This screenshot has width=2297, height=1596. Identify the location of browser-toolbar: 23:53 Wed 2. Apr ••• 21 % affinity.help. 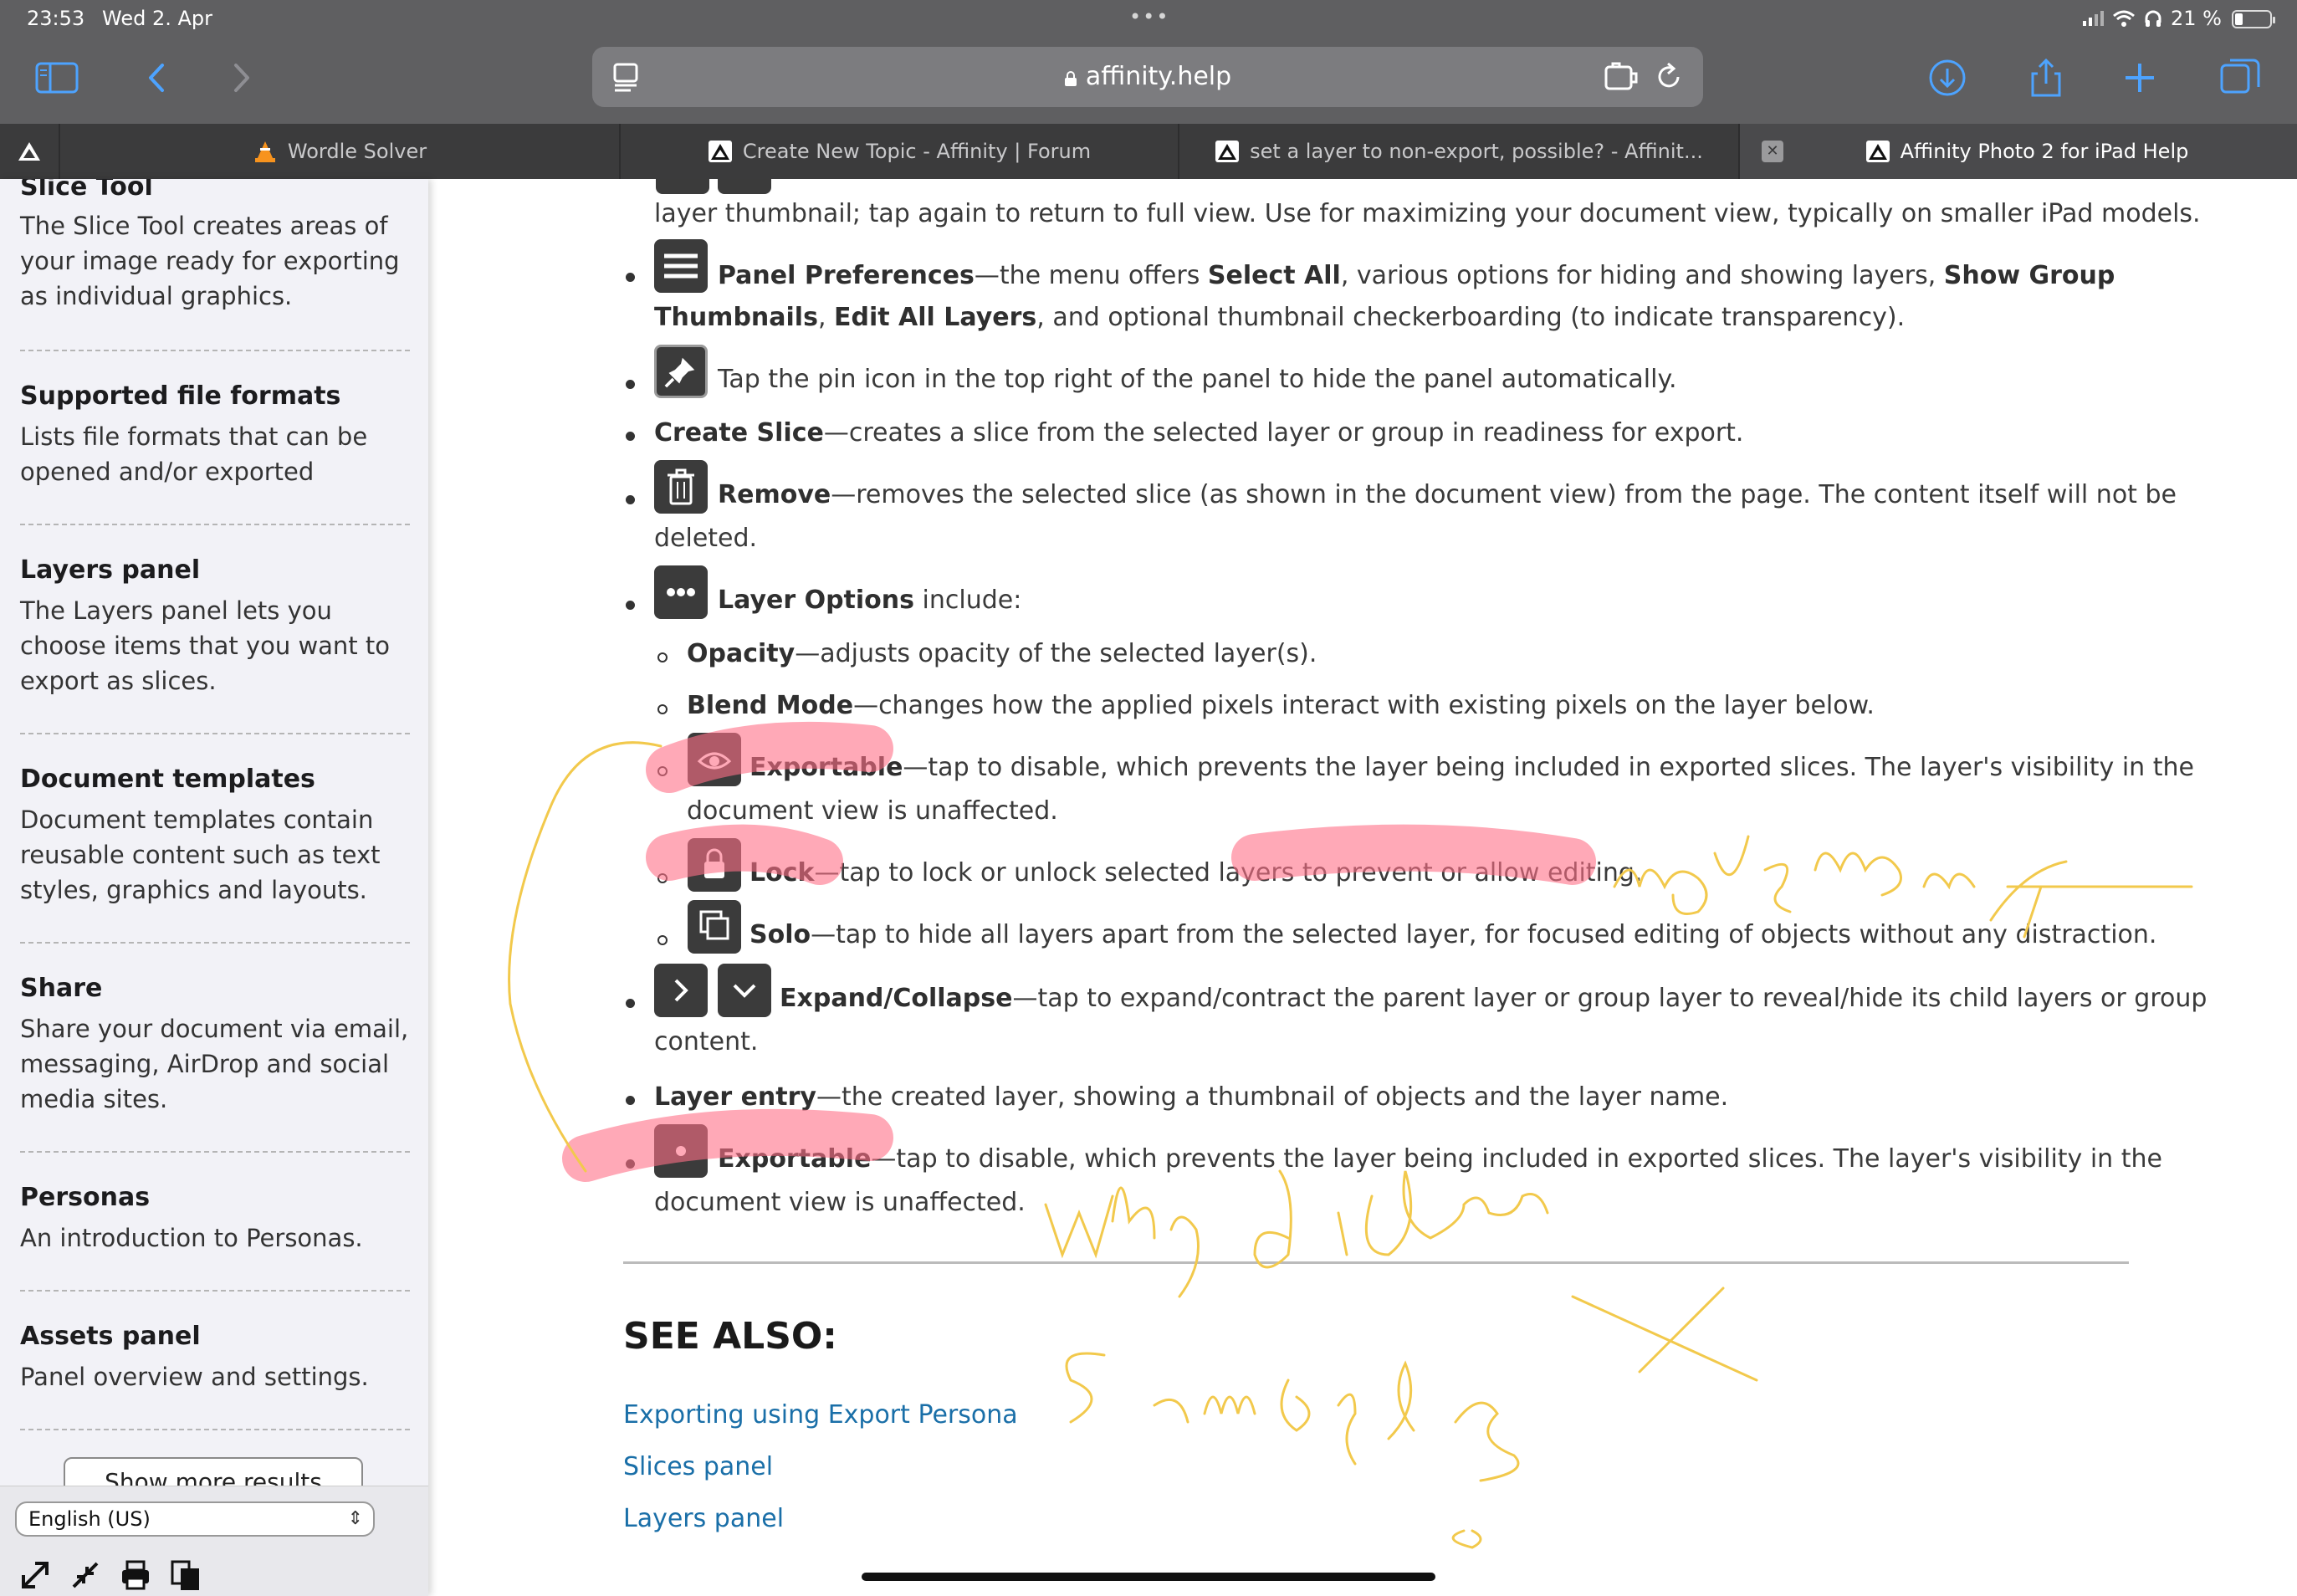
(1148, 62).